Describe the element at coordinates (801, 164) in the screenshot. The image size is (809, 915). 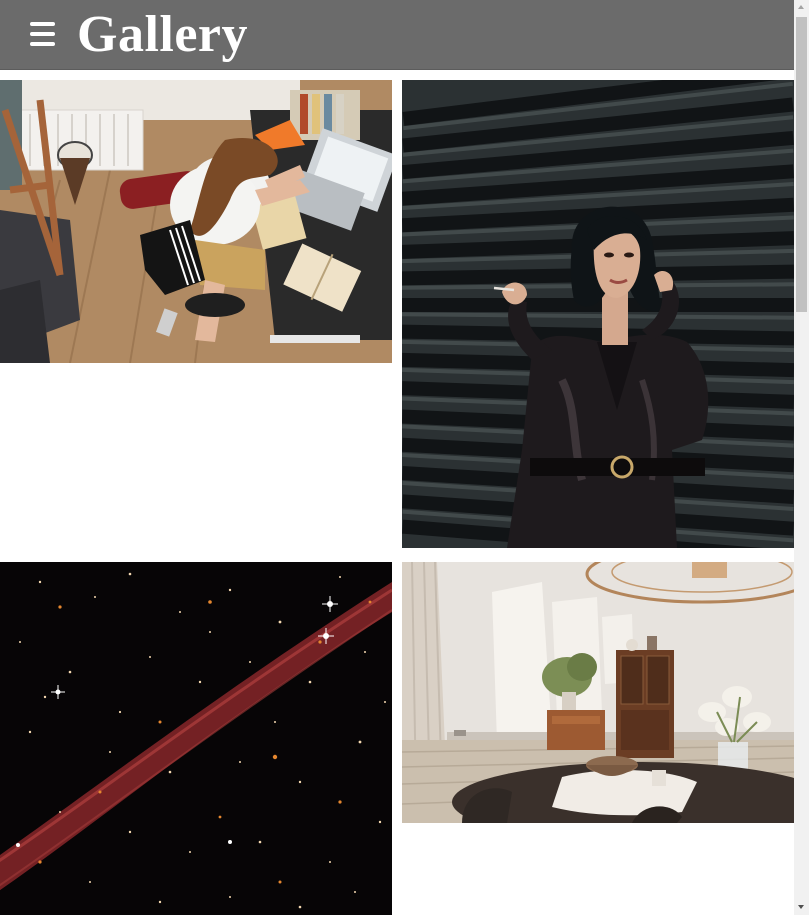
I see `scrollbar-thumb` at that location.